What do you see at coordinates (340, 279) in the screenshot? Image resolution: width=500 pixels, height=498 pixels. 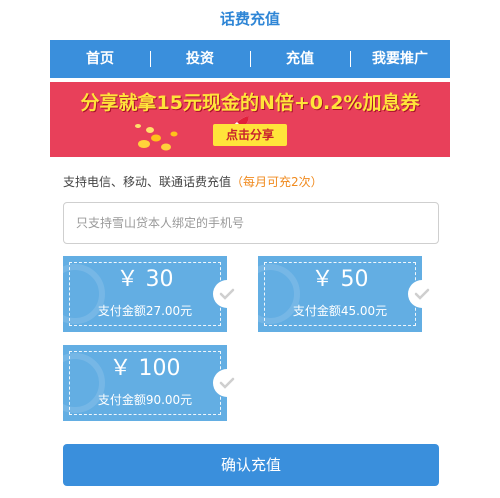 I see `card-amount: ￥ 50` at bounding box center [340, 279].